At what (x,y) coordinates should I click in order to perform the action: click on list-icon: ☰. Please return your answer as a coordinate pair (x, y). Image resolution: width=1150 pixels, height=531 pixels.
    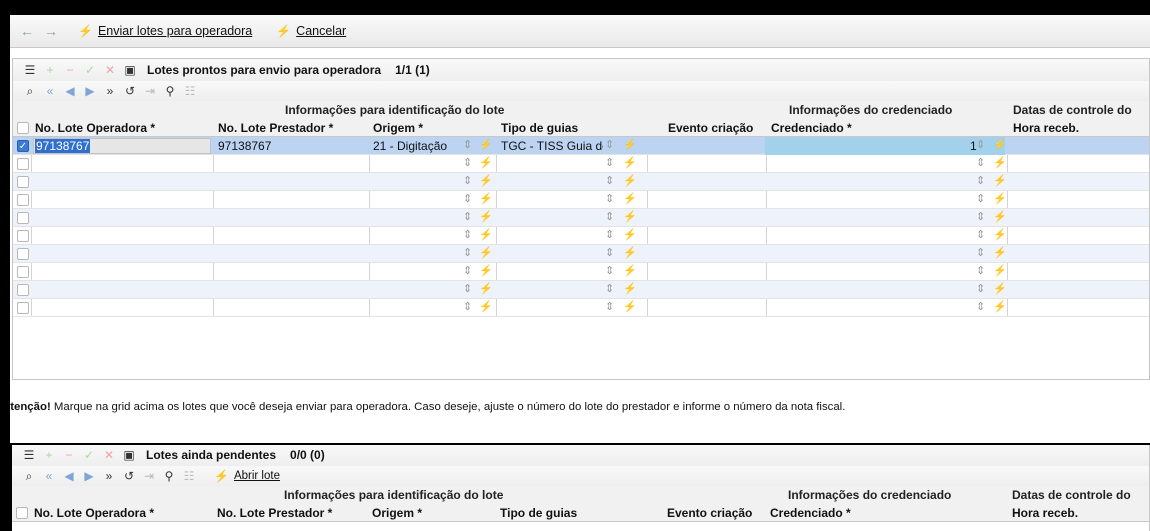
    Looking at the image, I should click on (30, 70).